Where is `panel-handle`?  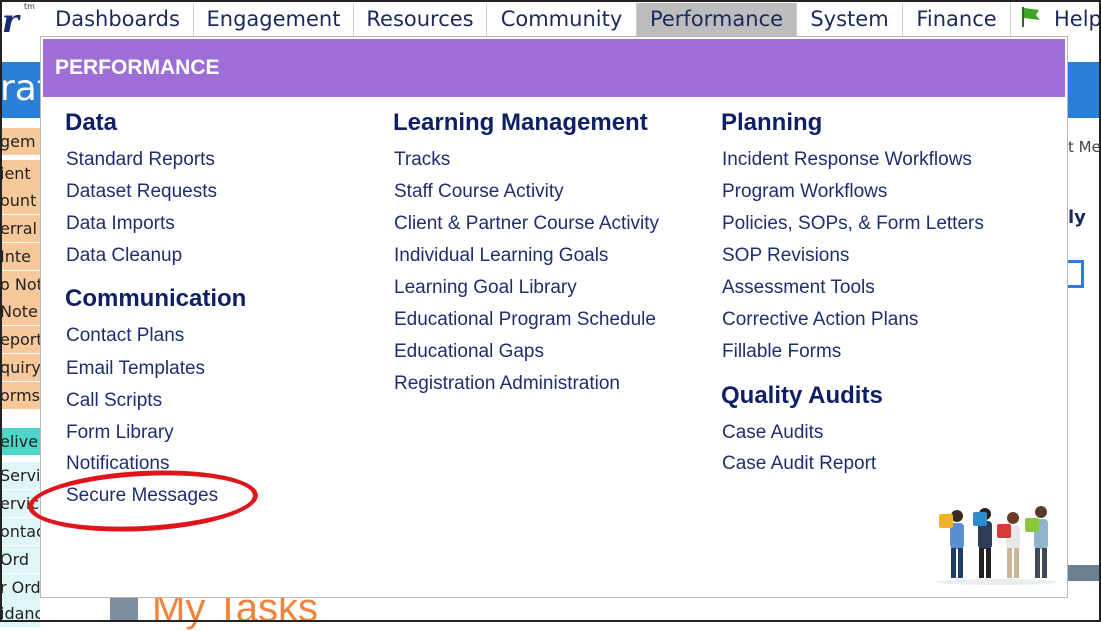
panel-handle is located at coordinates (124, 610).